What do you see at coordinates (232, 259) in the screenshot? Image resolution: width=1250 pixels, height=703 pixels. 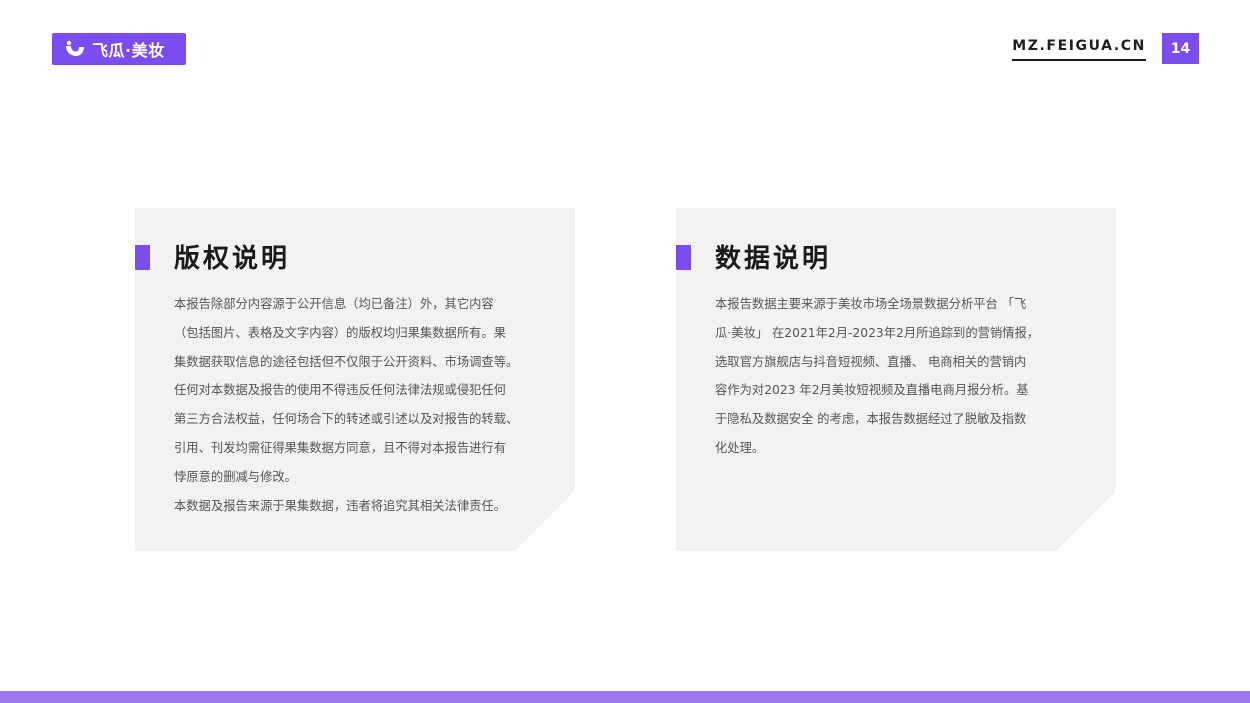 I see `copyright-title: 版权说明` at bounding box center [232, 259].